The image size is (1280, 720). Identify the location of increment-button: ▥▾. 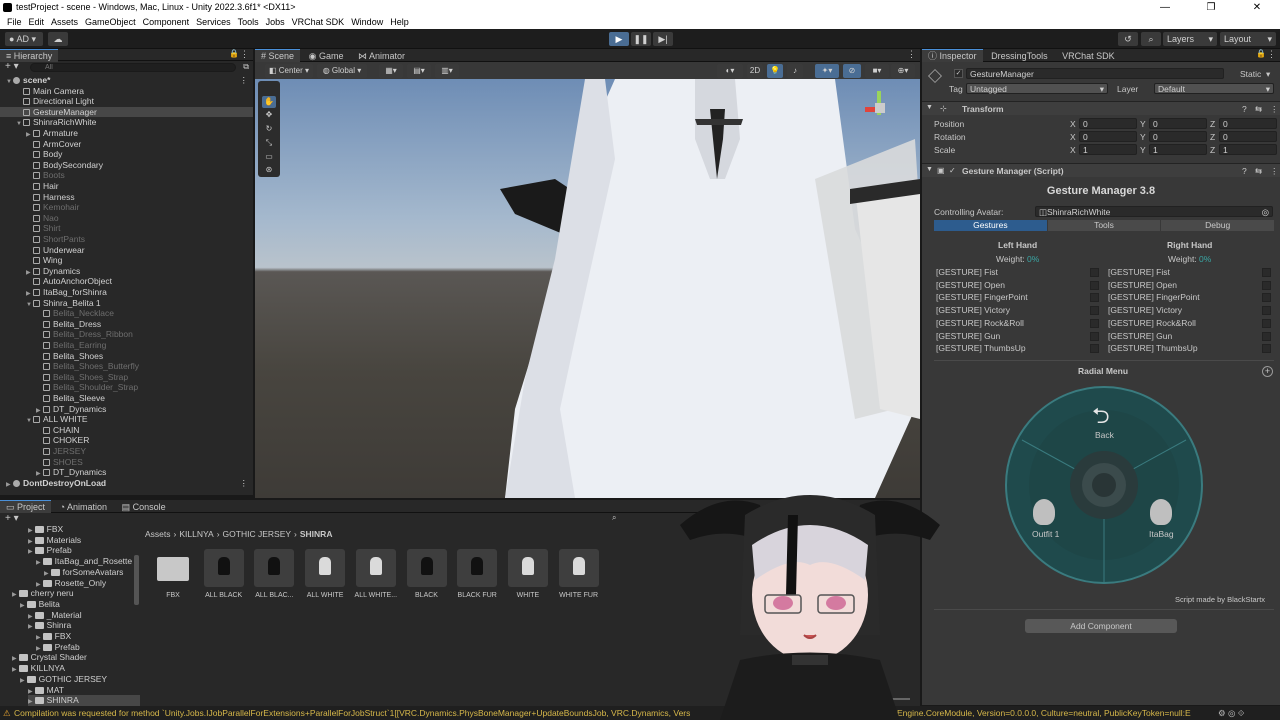
(447, 71).